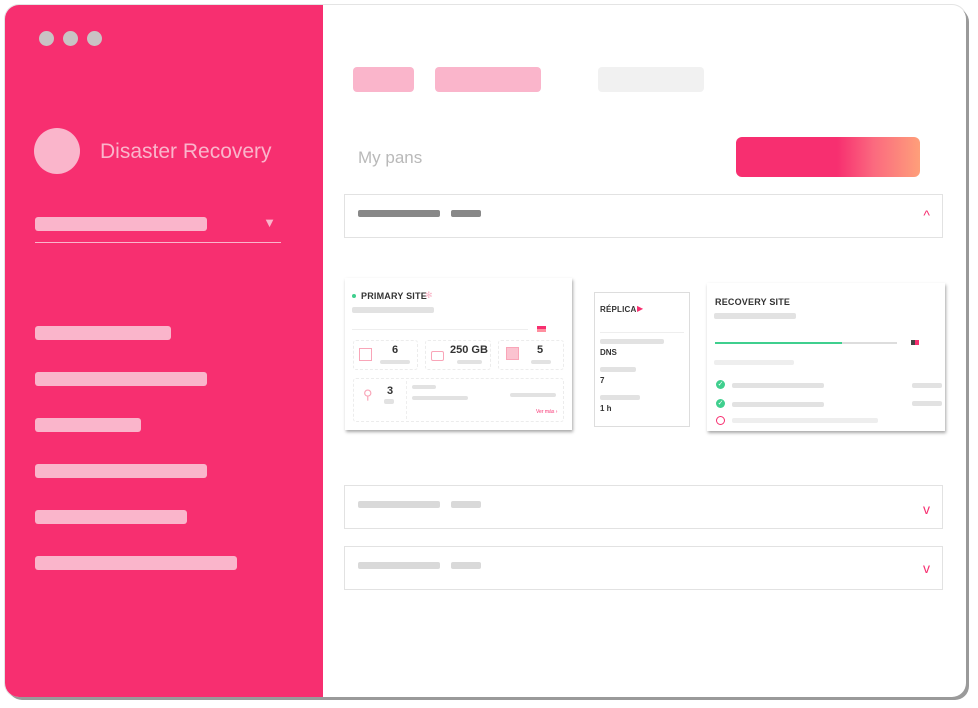  What do you see at coordinates (640, 308) in the screenshot?
I see `play-icon: ▶` at bounding box center [640, 308].